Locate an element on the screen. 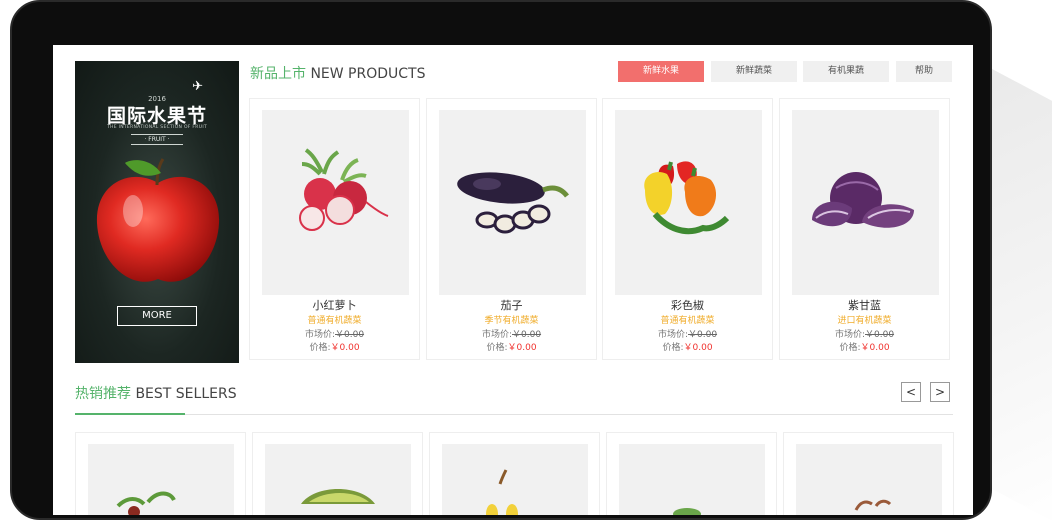  best-sellers-heading: 热销推荐 BEST SELLERS is located at coordinates (156, 393).